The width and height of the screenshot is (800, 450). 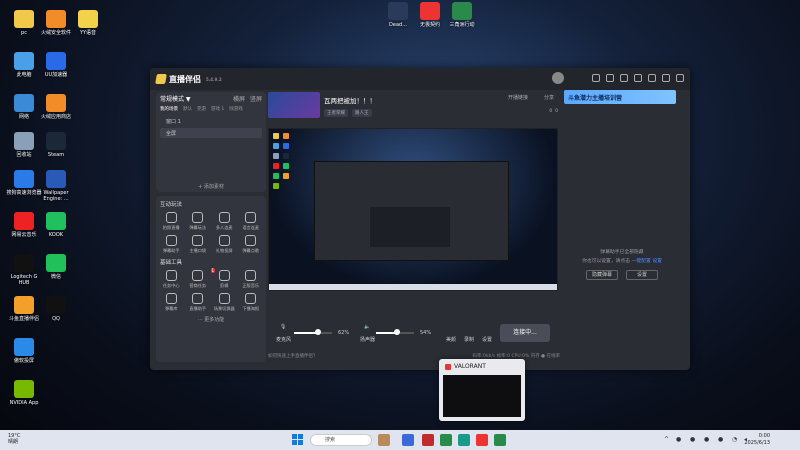 What do you see at coordinates (620, 97) in the screenshot?
I see `promo-banner: 斗鱼潜力主播培训营` at bounding box center [620, 97].